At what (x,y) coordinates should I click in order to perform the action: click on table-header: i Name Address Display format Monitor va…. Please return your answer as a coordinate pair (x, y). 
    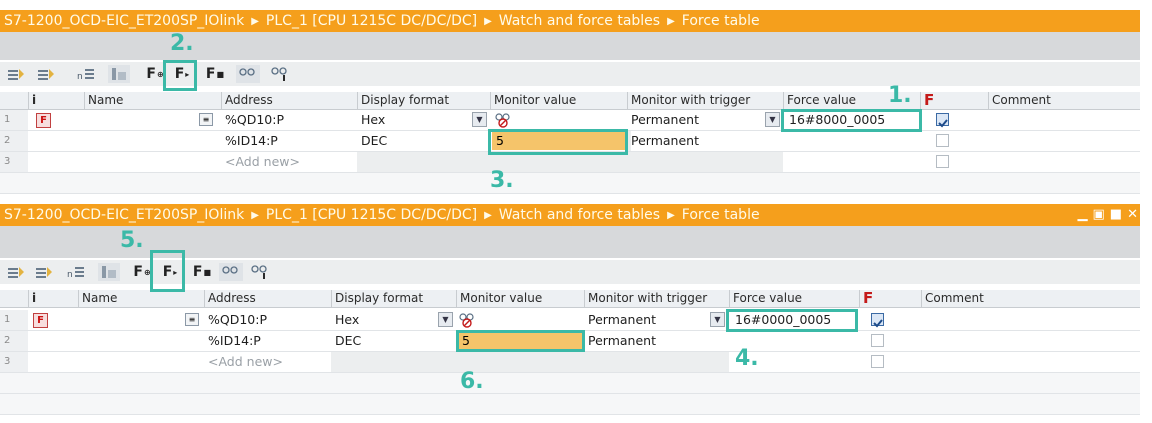
    Looking at the image, I should click on (570, 101).